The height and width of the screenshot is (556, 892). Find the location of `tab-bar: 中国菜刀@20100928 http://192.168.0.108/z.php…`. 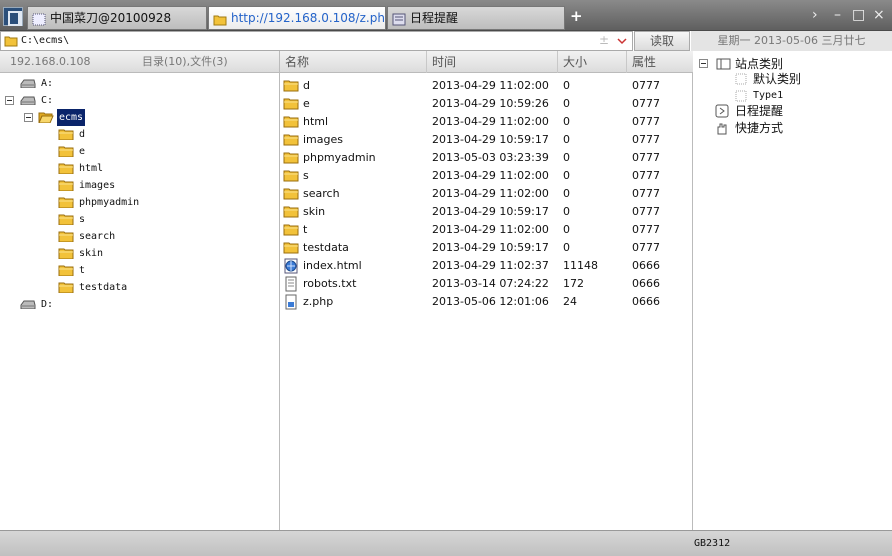

tab-bar: 中国菜刀@20100928 http://192.168.0.108/z.php… is located at coordinates (446, 15).